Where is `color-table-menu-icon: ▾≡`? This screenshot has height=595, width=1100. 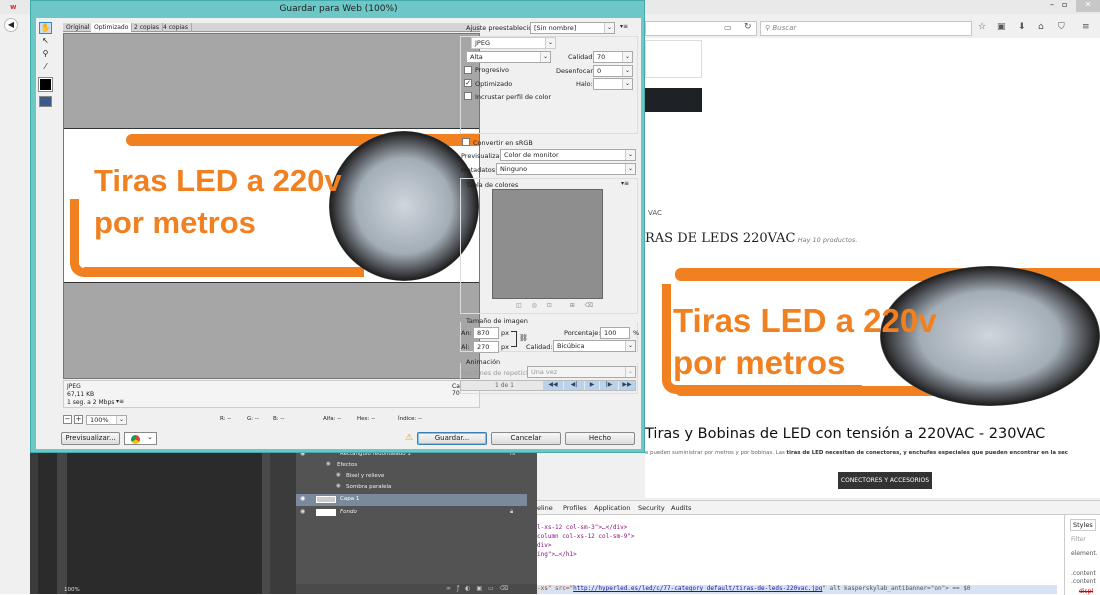
color-table-menu-icon: ▾≡ is located at coordinates (625, 183).